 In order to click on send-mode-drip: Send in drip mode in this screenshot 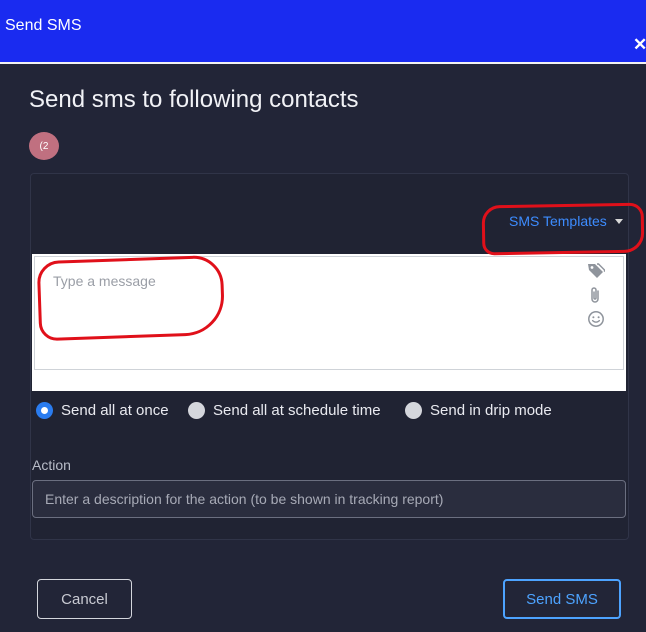, I will do `click(478, 410)`.